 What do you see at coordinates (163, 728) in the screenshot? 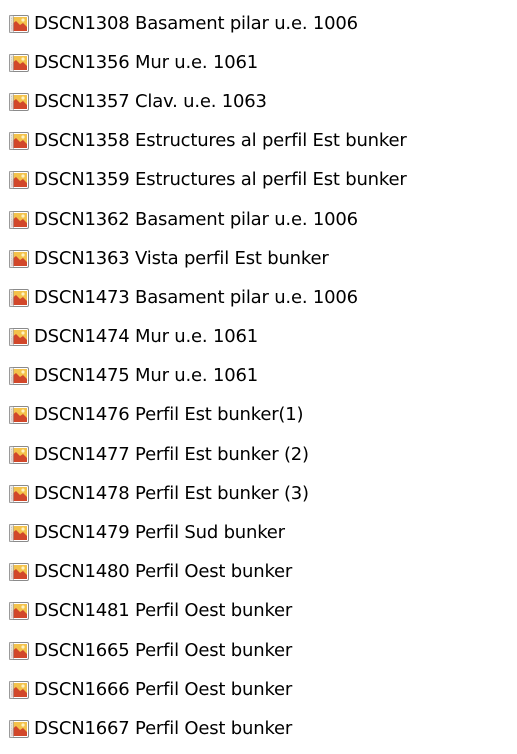
I see `file-name: DSCN1667 Perfil Oest bunker` at bounding box center [163, 728].